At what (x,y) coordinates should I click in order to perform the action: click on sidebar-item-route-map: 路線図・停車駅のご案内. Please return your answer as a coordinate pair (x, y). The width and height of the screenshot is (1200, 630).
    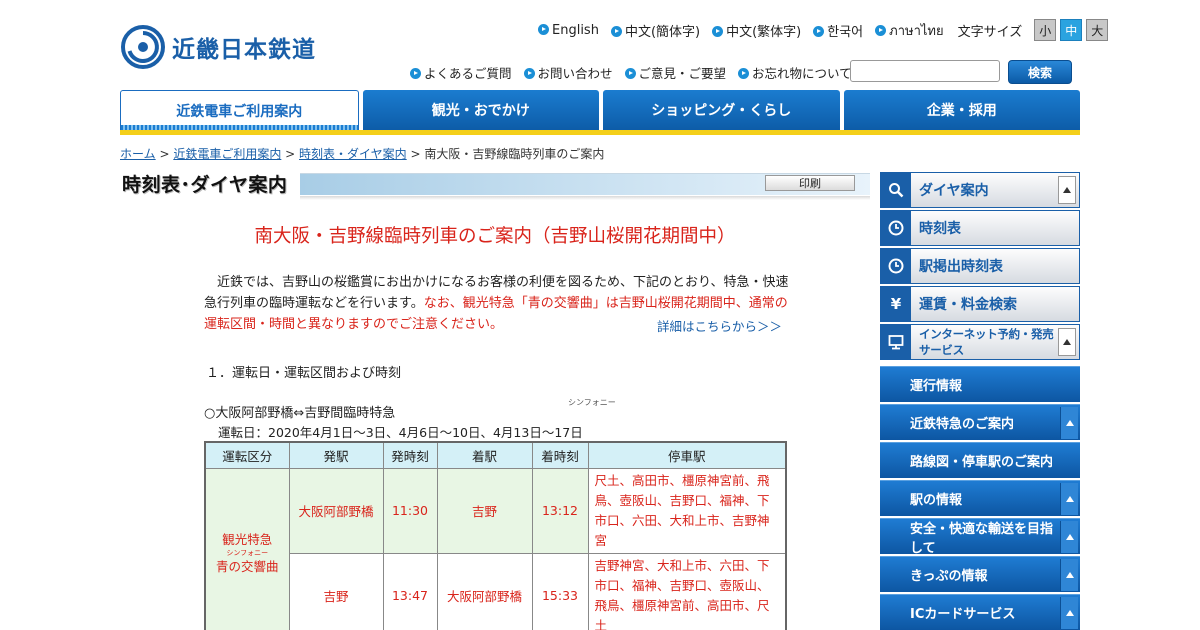
    Looking at the image, I should click on (980, 460).